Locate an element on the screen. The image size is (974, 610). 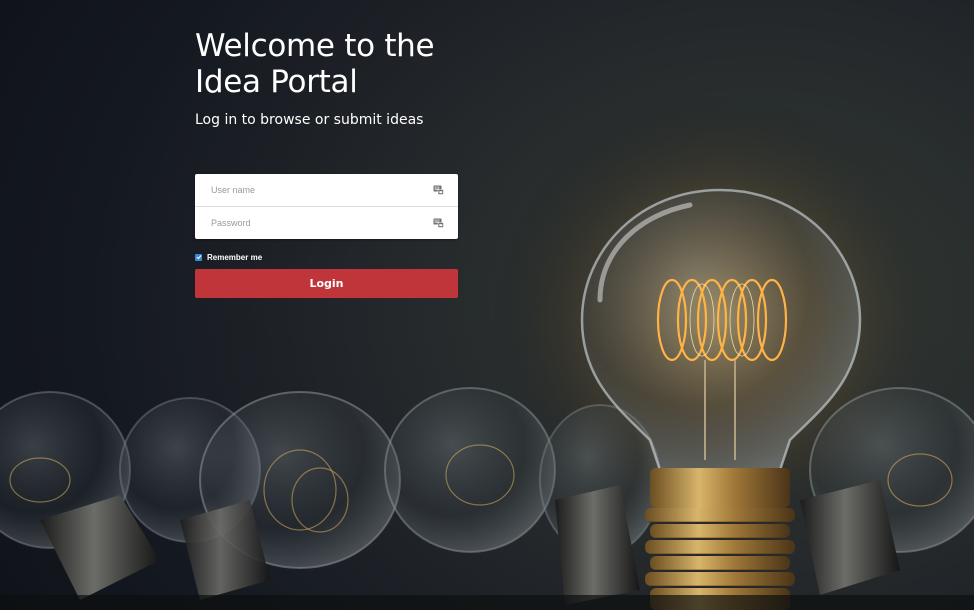
password-field-wrapper is located at coordinates (326, 222).